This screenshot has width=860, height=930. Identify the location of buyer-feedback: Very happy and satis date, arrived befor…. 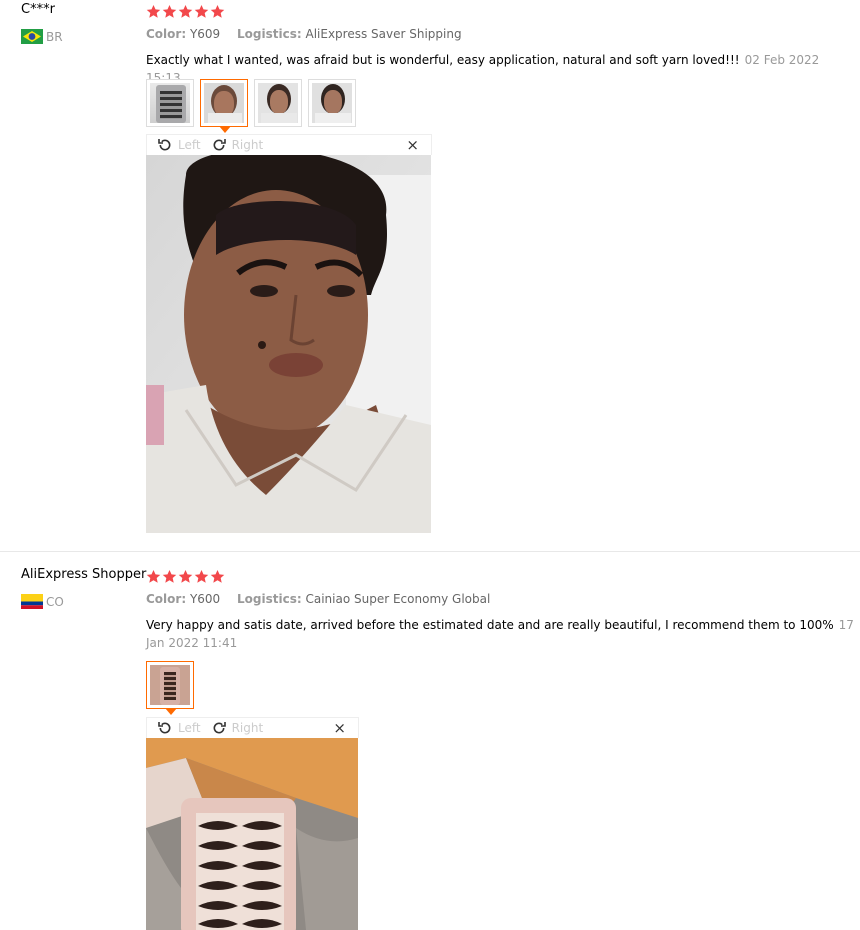
(501, 634).